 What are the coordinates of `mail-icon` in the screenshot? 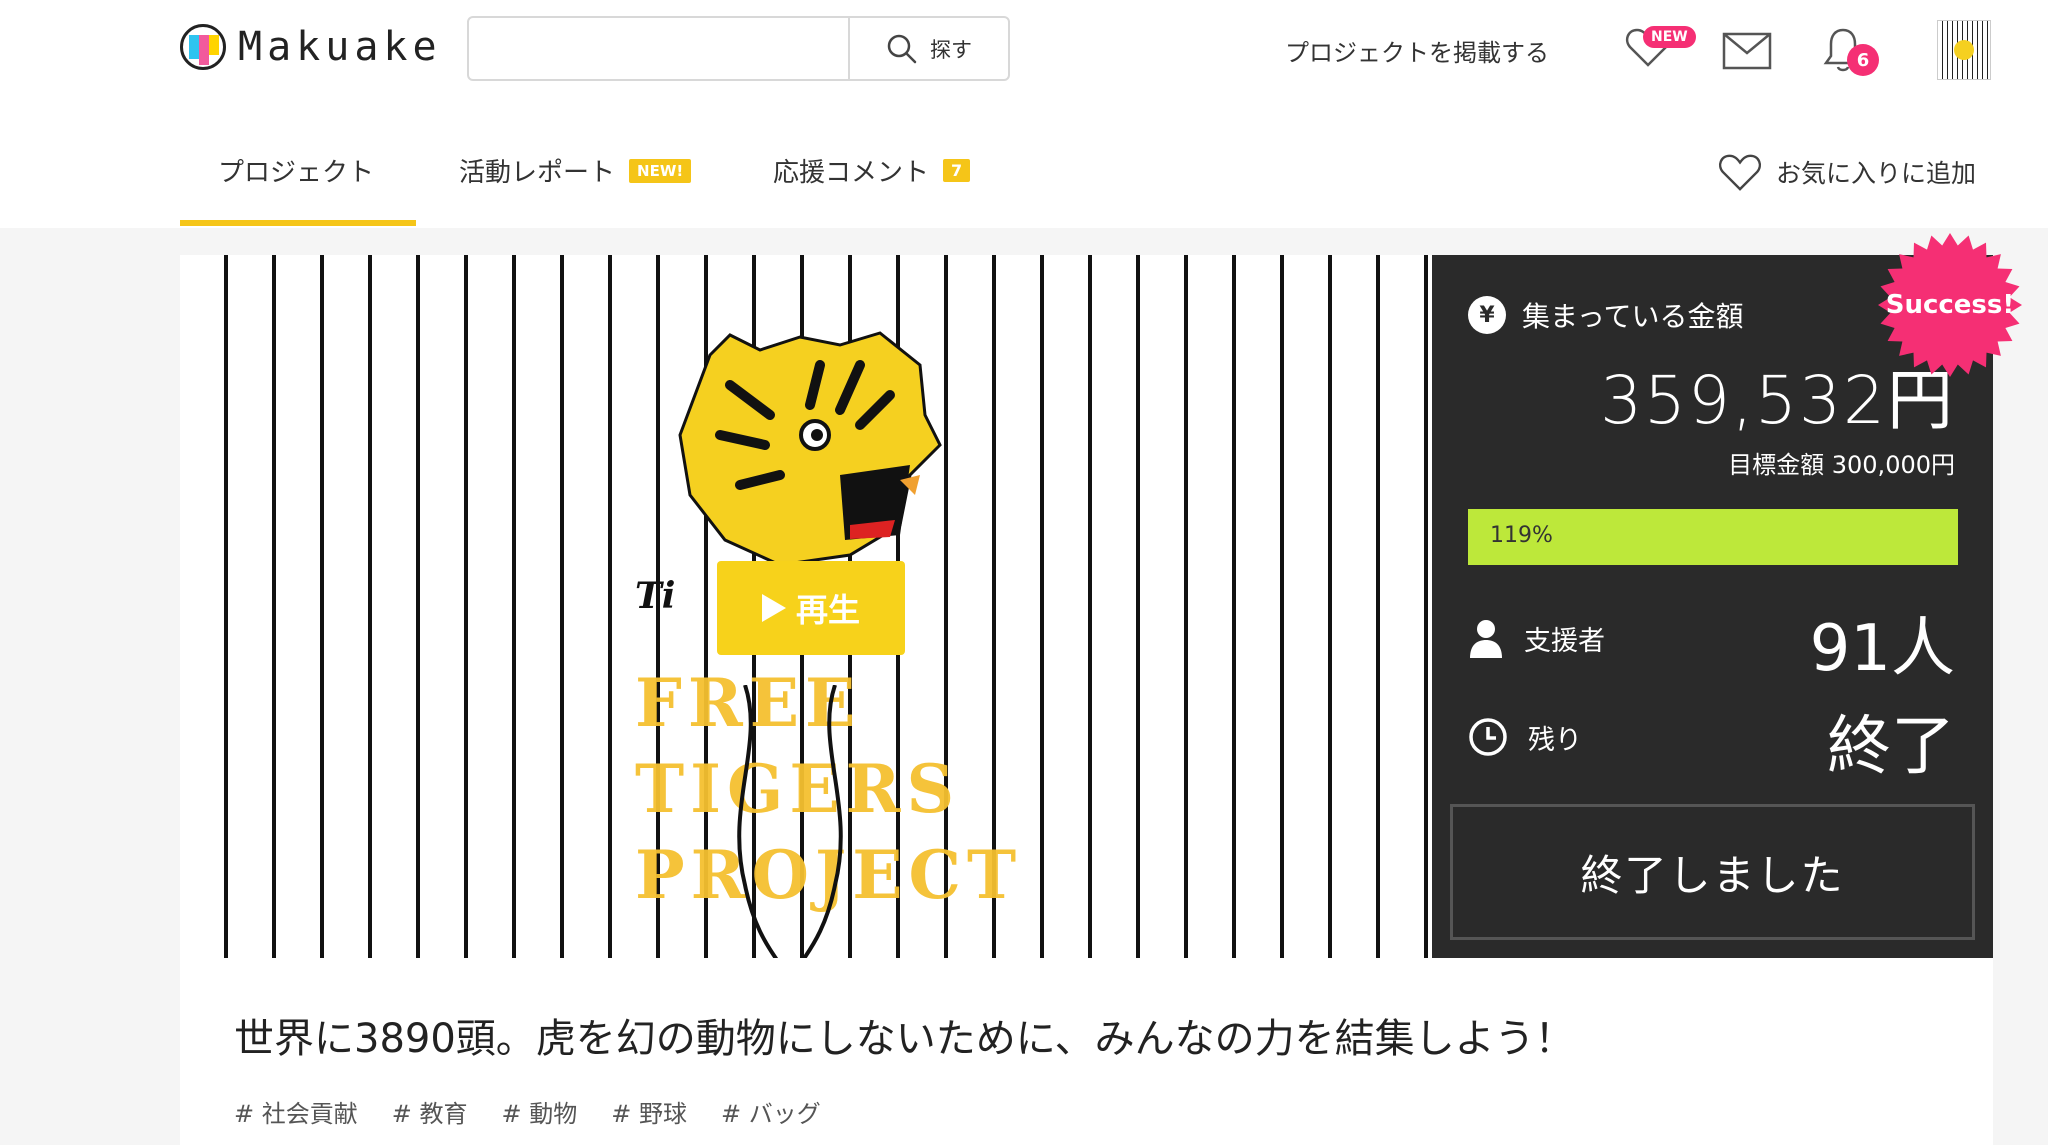 It's located at (1747, 51).